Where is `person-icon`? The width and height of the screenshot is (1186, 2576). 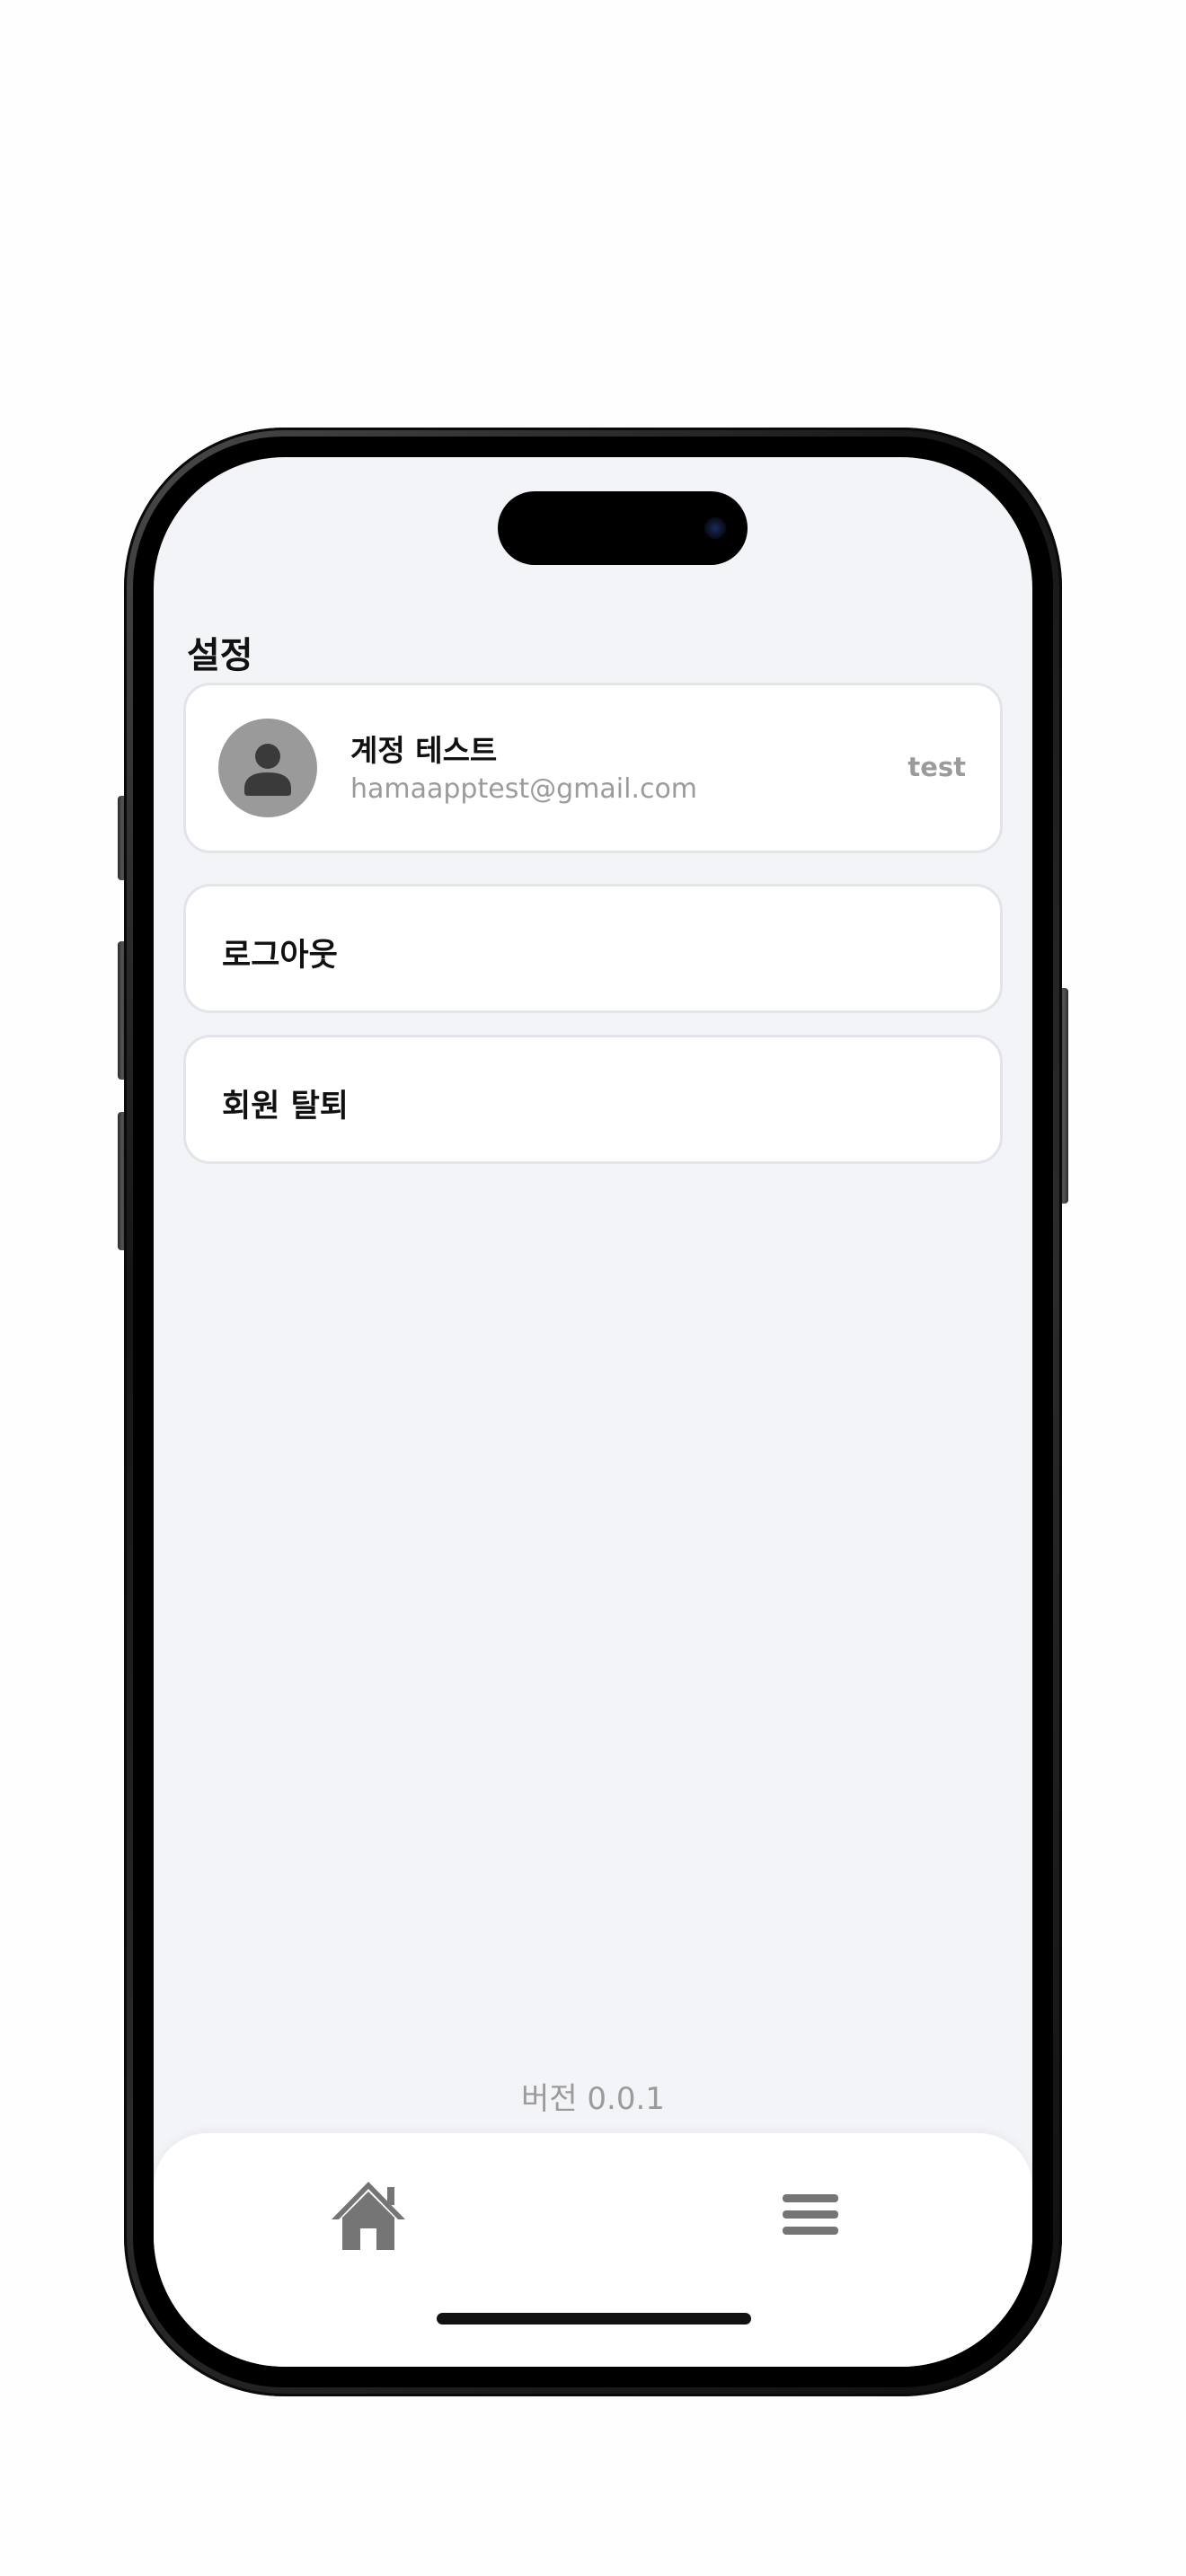
person-icon is located at coordinates (267, 770).